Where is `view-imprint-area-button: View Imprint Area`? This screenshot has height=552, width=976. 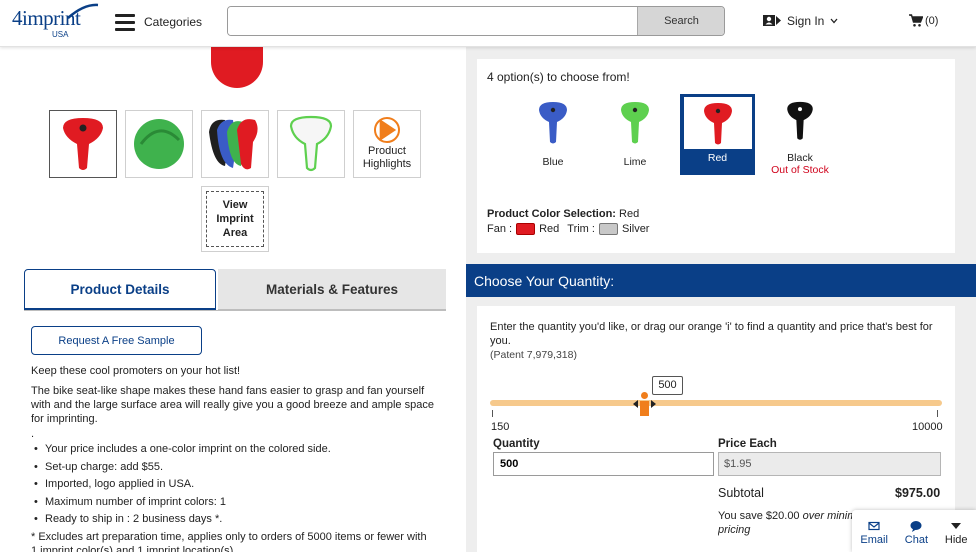
view-imprint-area-button: View Imprint Area is located at coordinates (235, 219).